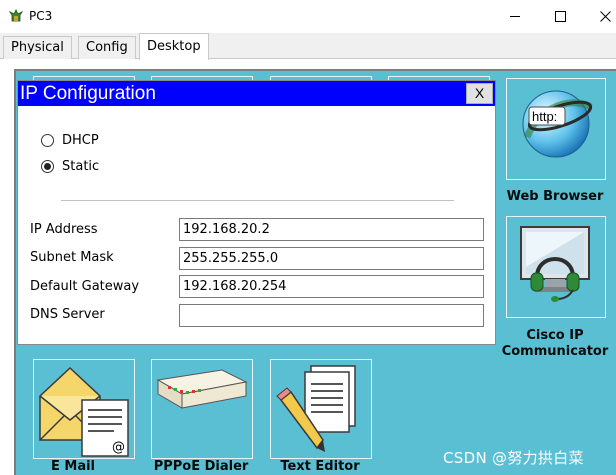 Image resolution: width=616 pixels, height=475 pixels. I want to click on close-window-button, so click(599, 16).